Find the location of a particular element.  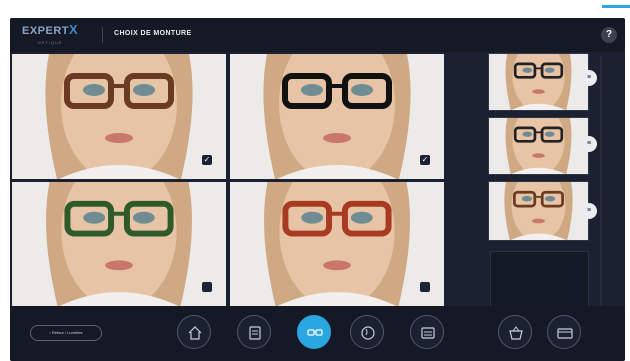

thumbnail-menu-button-2: ≡ is located at coordinates (589, 144).